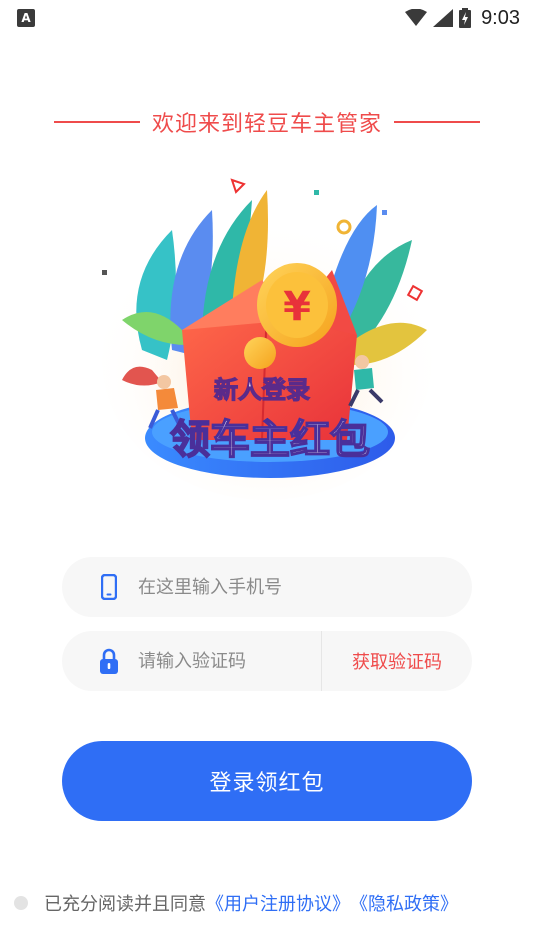  What do you see at coordinates (267, 781) in the screenshot?
I see `login-button: 登录领红包` at bounding box center [267, 781].